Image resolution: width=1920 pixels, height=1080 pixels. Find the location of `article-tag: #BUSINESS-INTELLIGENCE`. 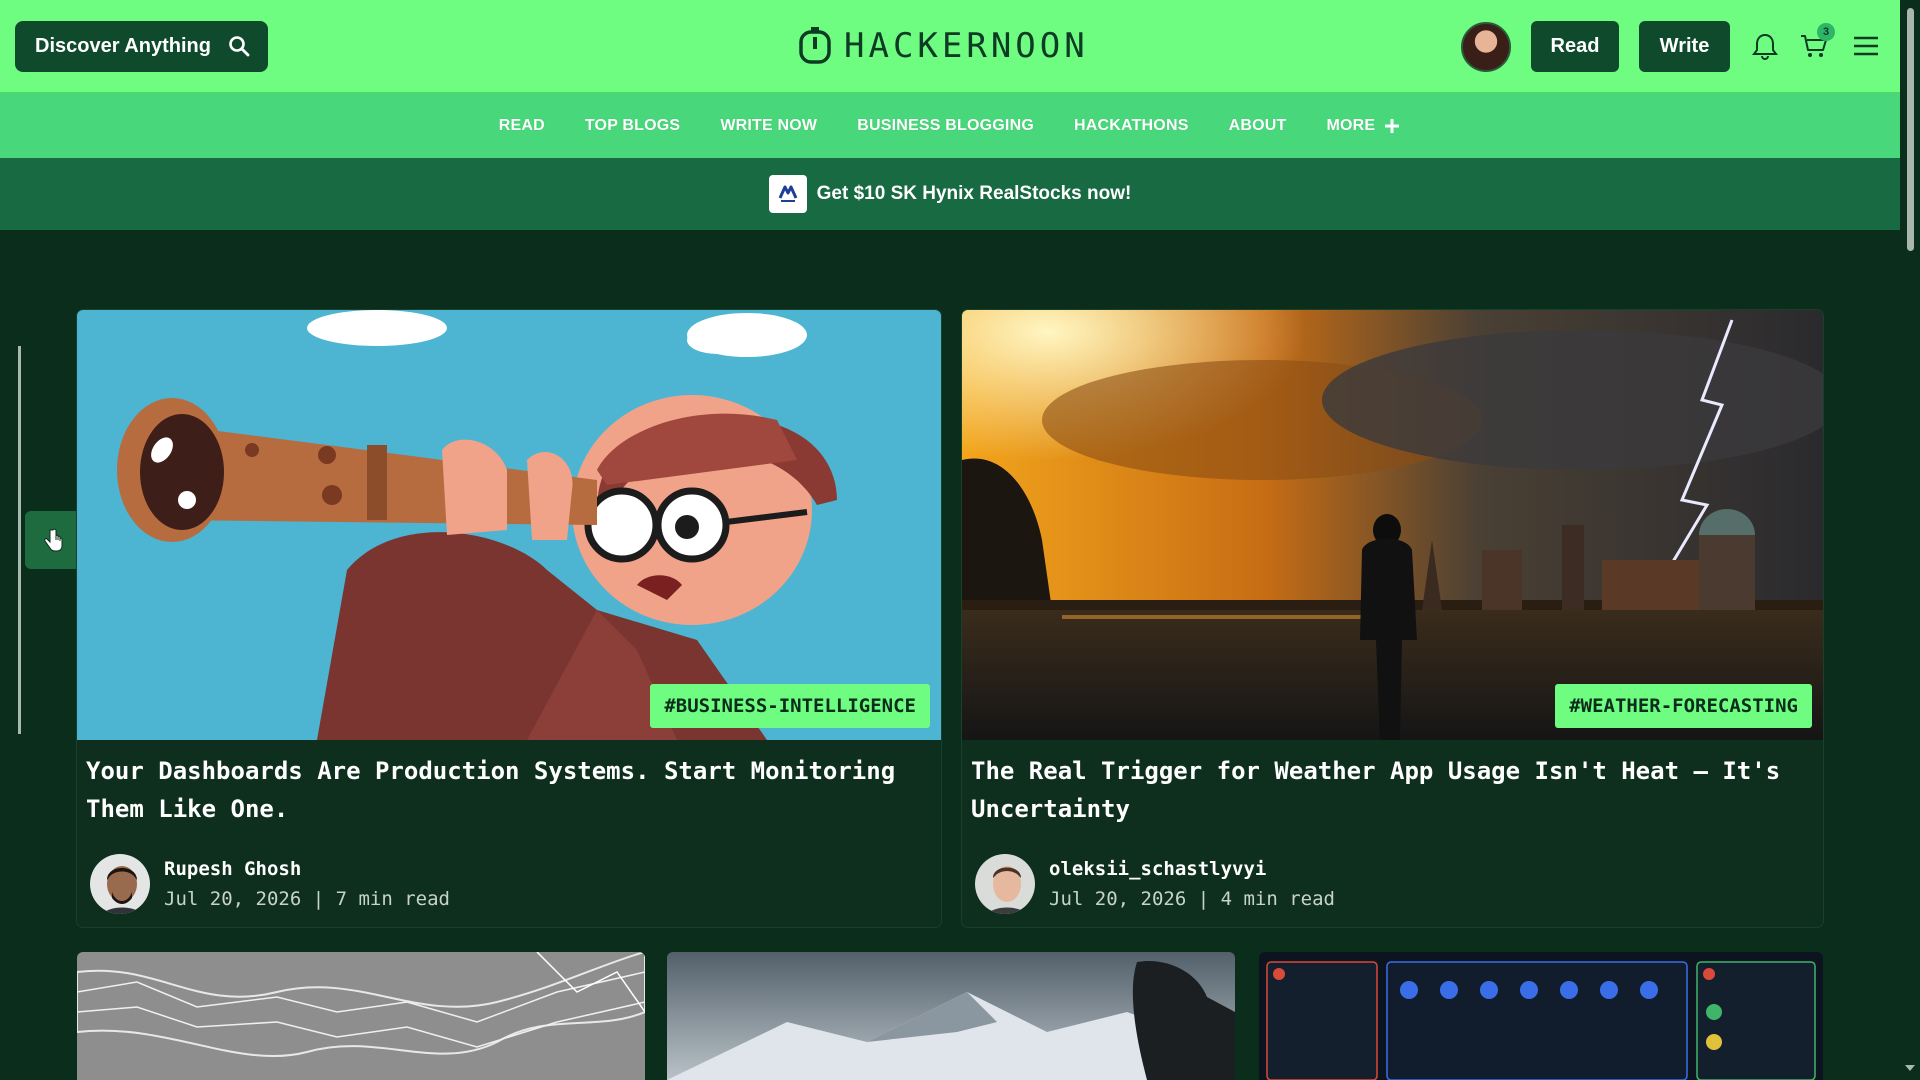

article-tag: #BUSINESS-INTELLIGENCE is located at coordinates (790, 706).